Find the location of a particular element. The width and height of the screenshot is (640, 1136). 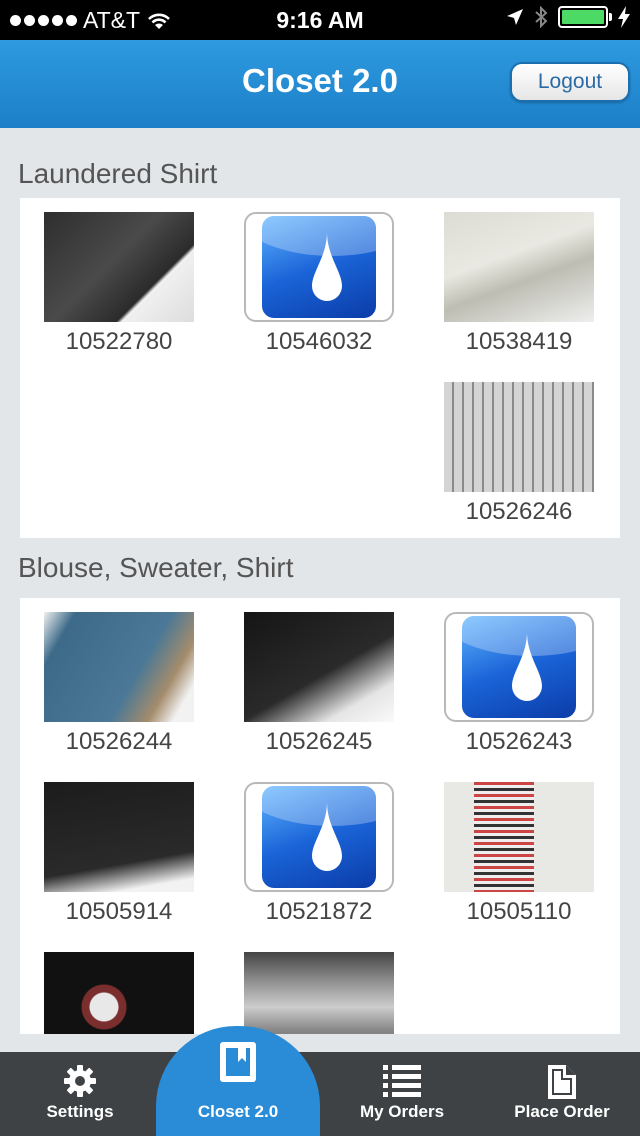

item-number: 10538419 is located at coordinates (519, 342).